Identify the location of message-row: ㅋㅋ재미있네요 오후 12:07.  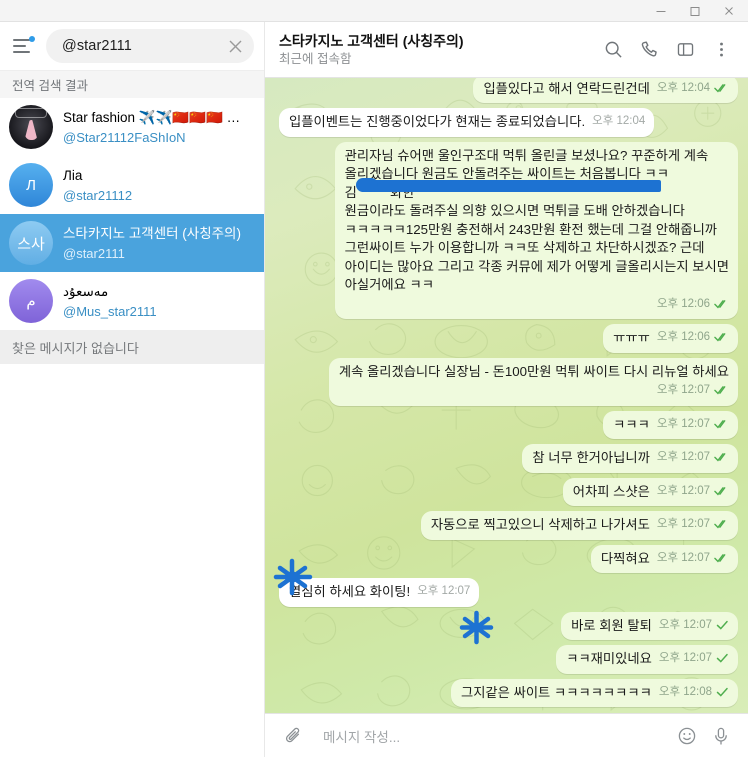
(508, 659).